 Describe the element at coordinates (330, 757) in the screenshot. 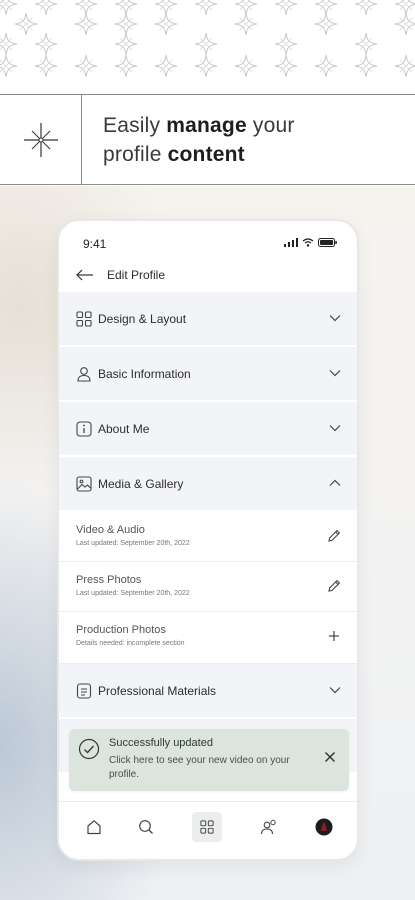

I see `close-icon` at that location.